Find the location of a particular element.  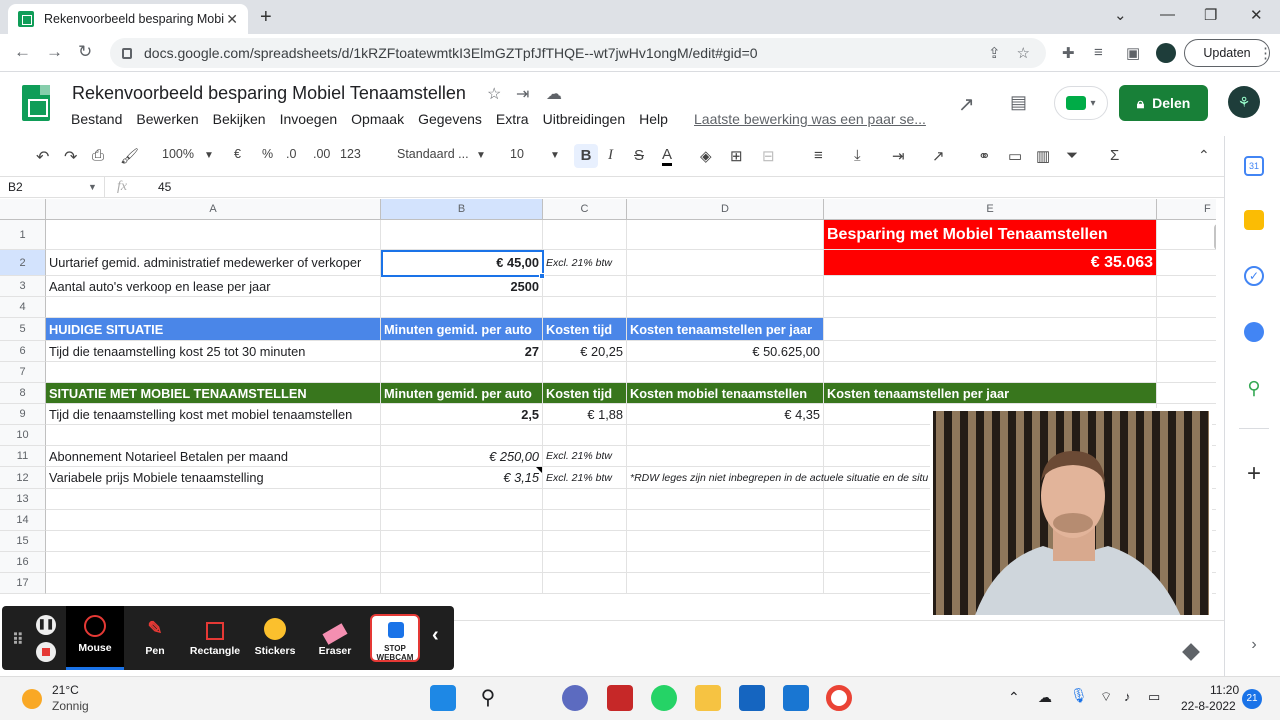

cell-a10 is located at coordinates (213, 435).